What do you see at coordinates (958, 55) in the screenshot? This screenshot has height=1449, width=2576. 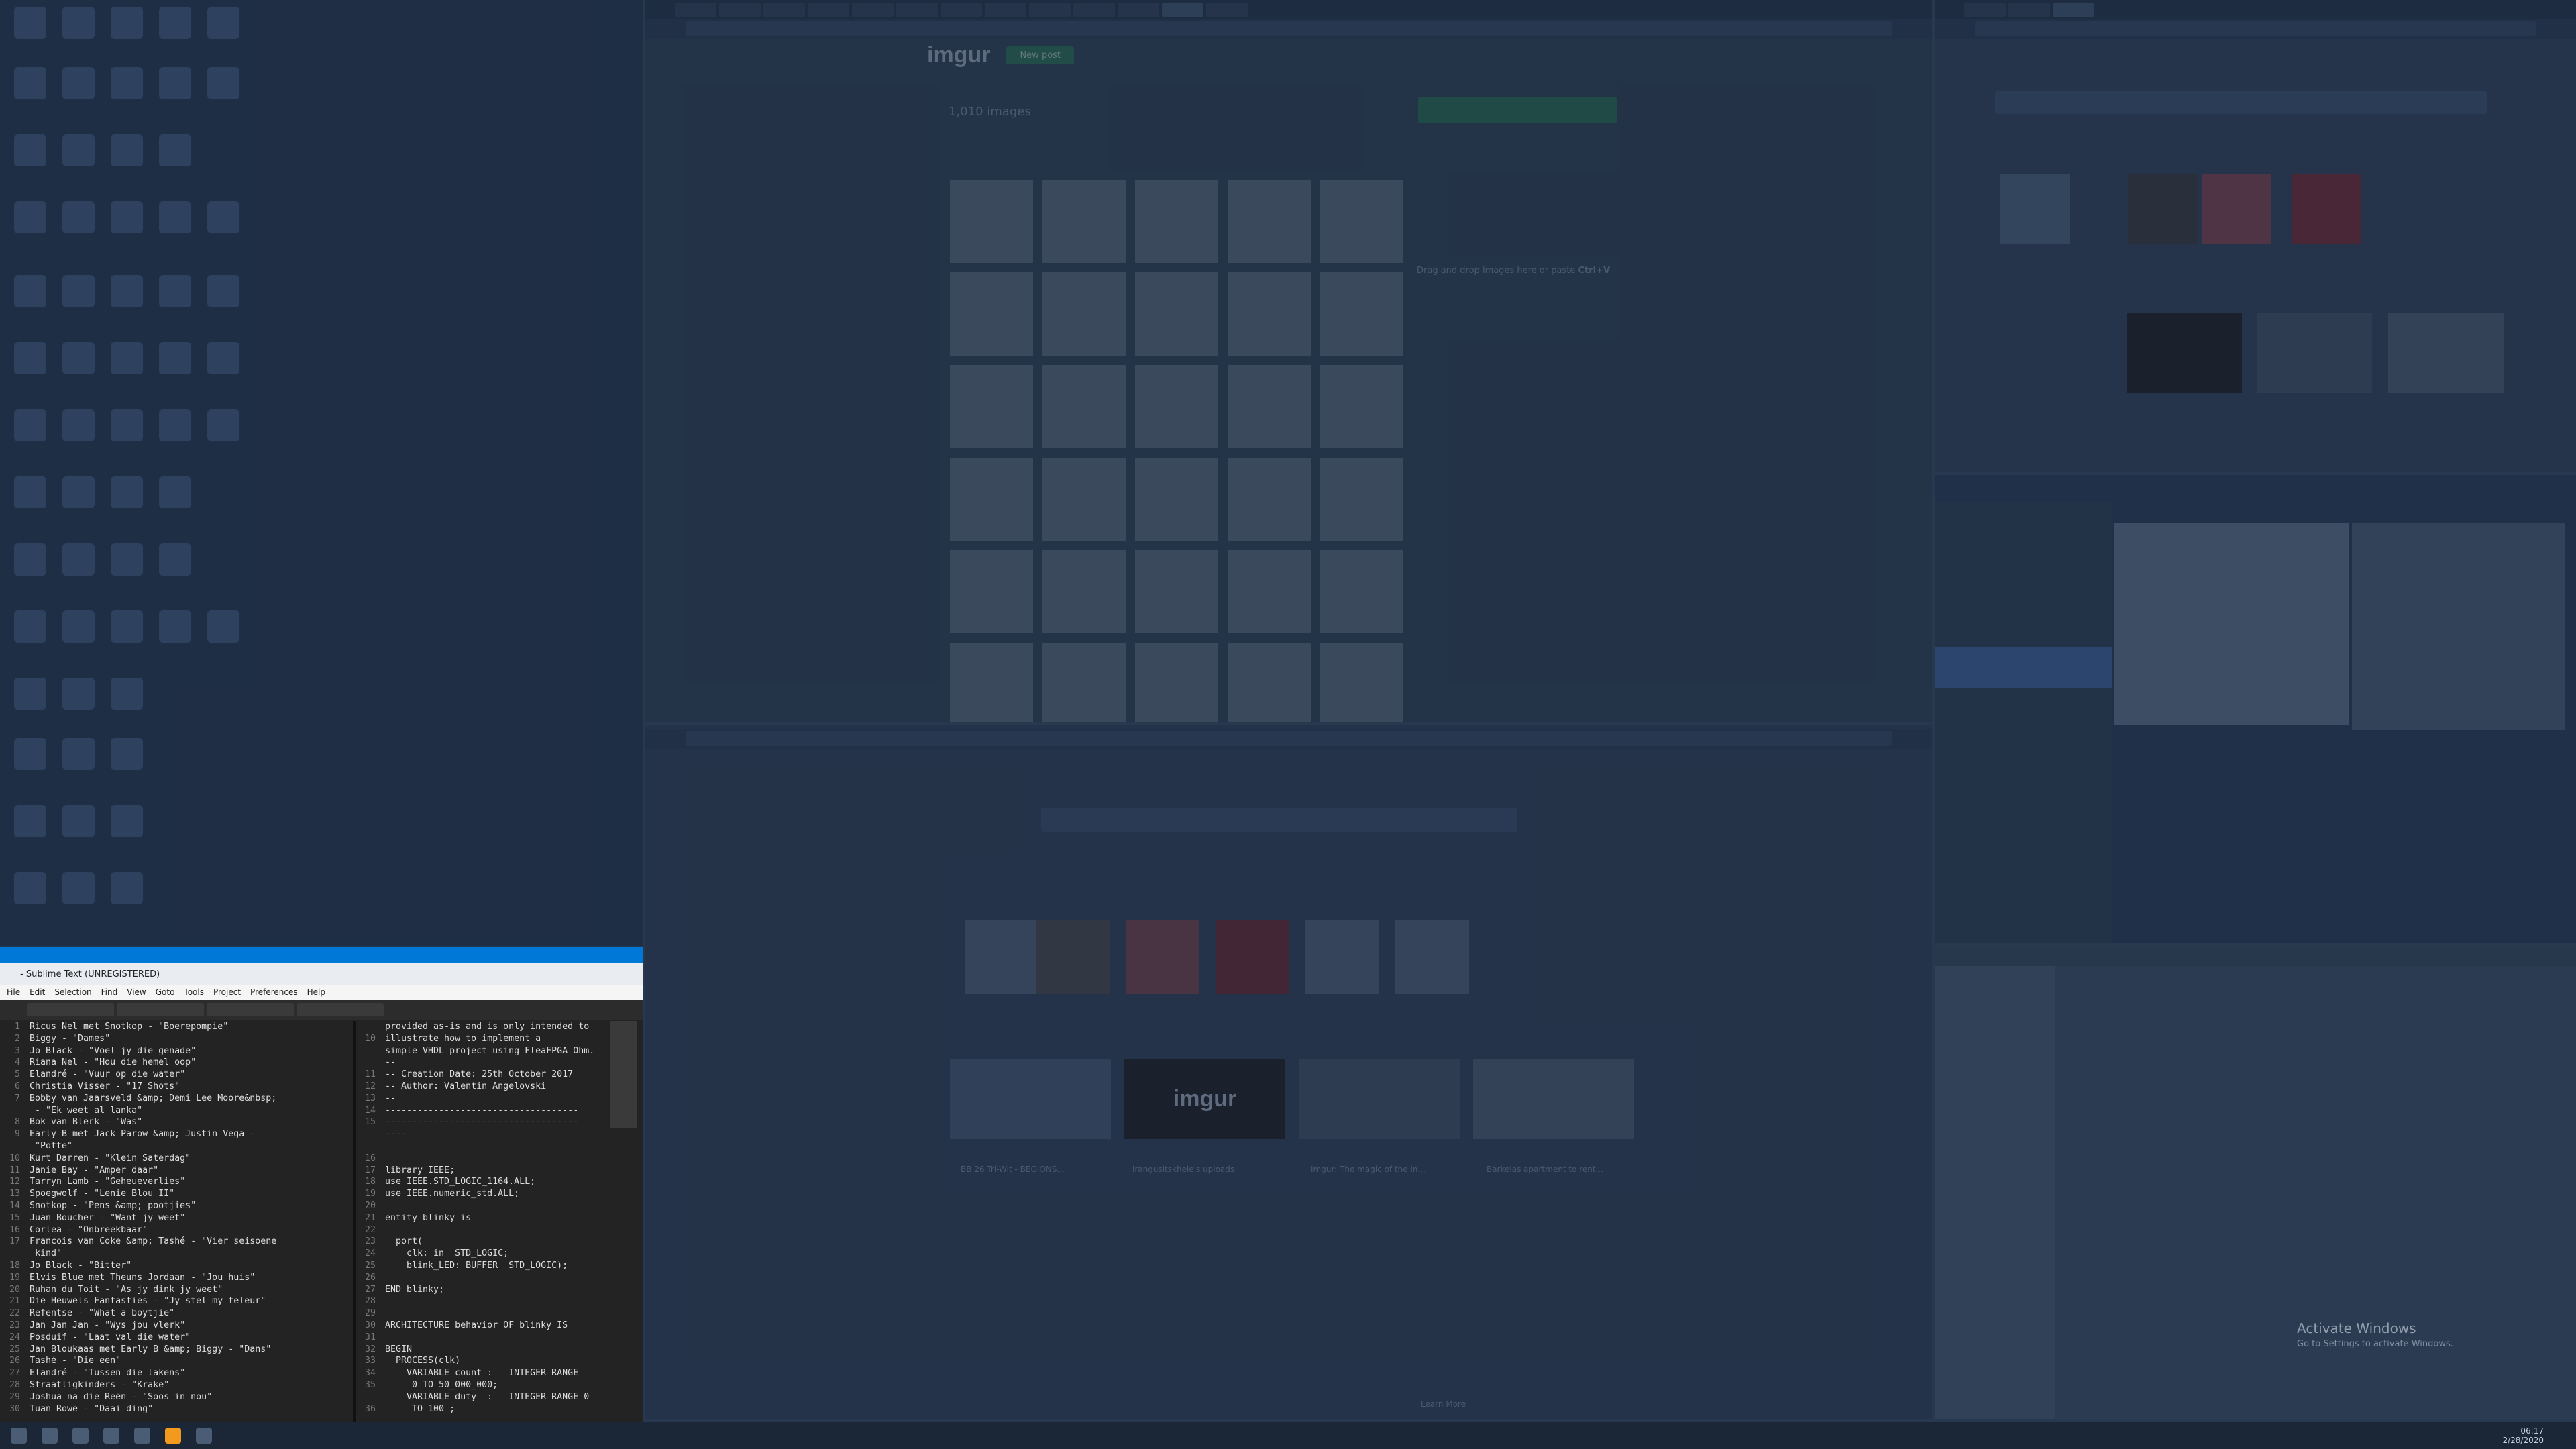 I see `imgur-logo: imgur` at bounding box center [958, 55].